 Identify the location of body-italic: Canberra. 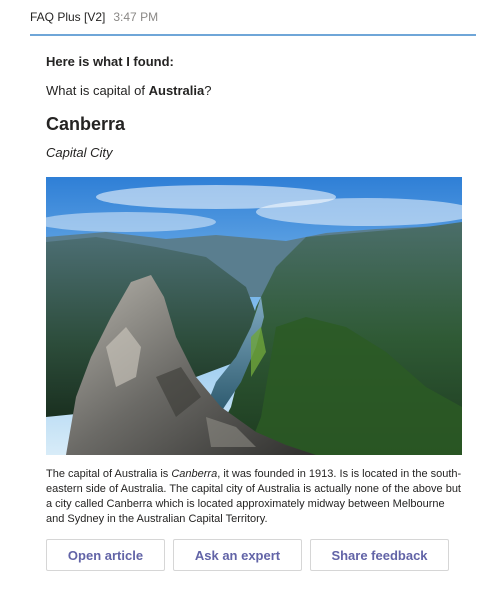
(194, 474).